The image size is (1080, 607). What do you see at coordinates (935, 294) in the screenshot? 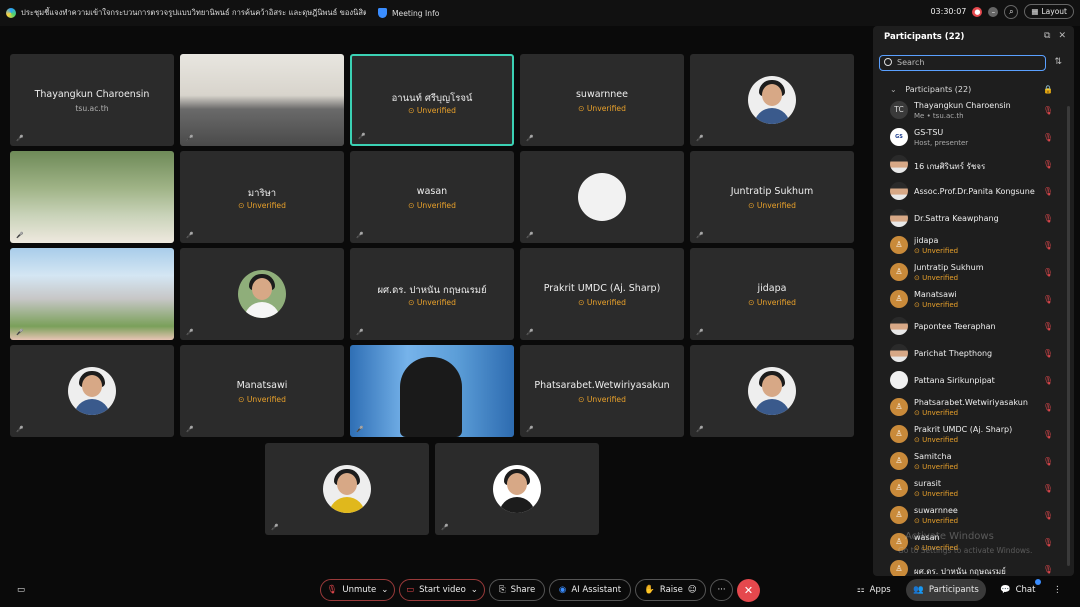
I see `participant-name: Manatsawi` at bounding box center [935, 294].